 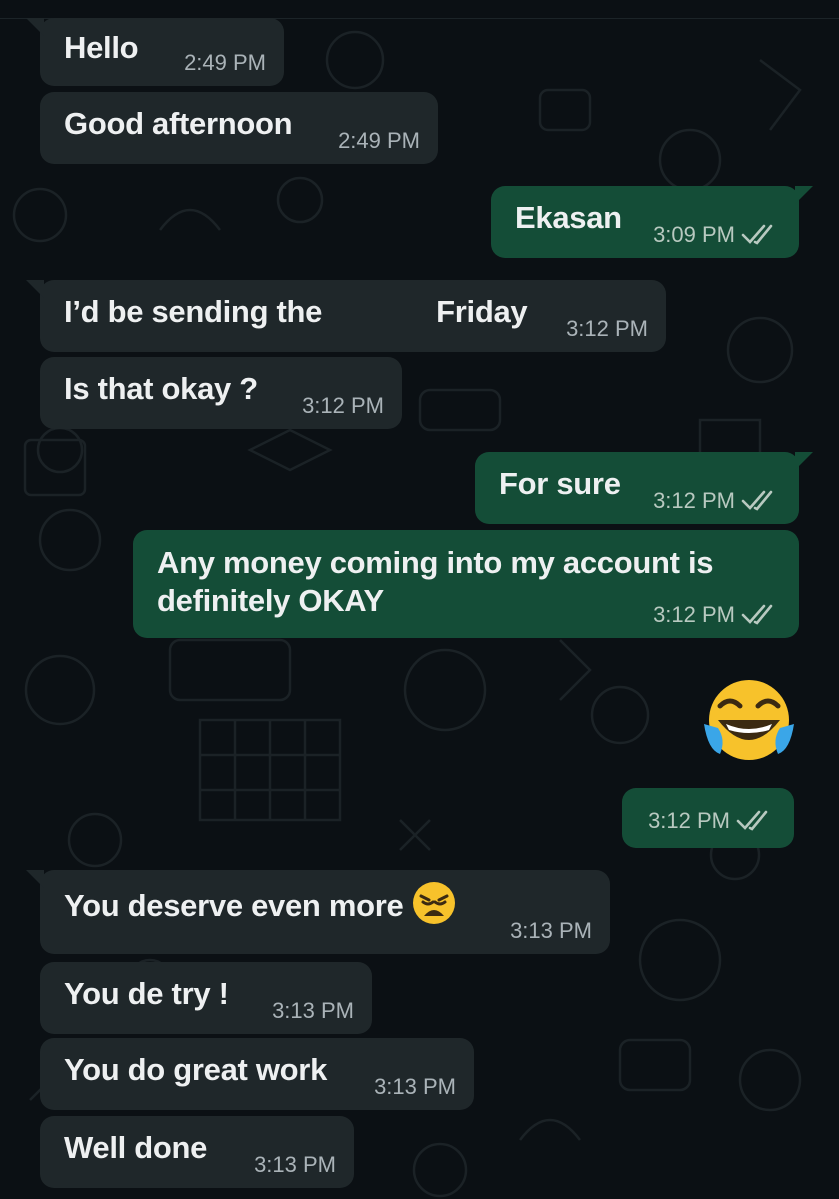 I want to click on message-bubble-incoming: You do great work 3:13 PM, so click(x=257, y=1074).